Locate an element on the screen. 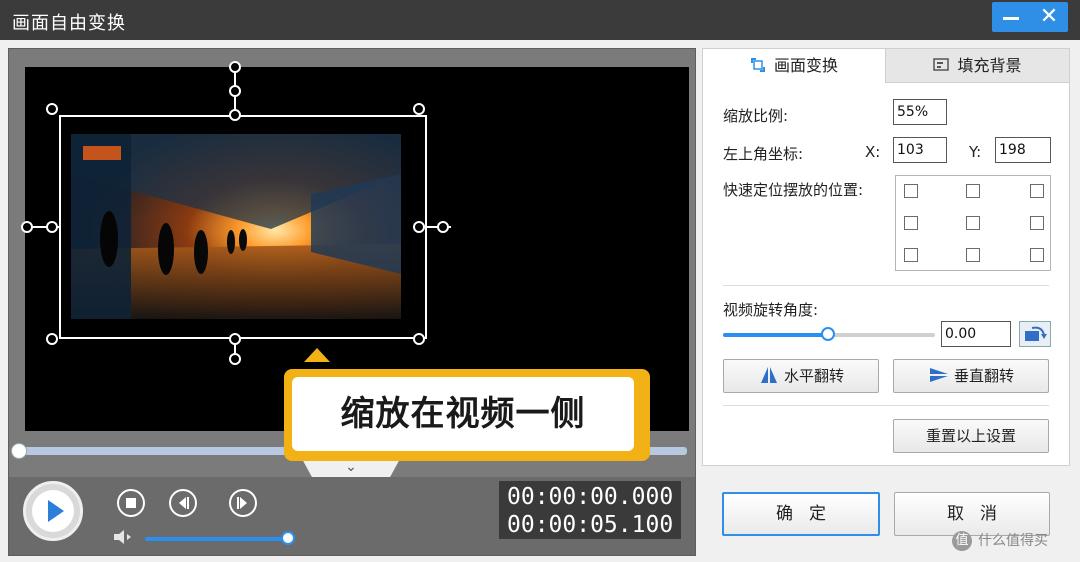  x-label: X: is located at coordinates (873, 152).